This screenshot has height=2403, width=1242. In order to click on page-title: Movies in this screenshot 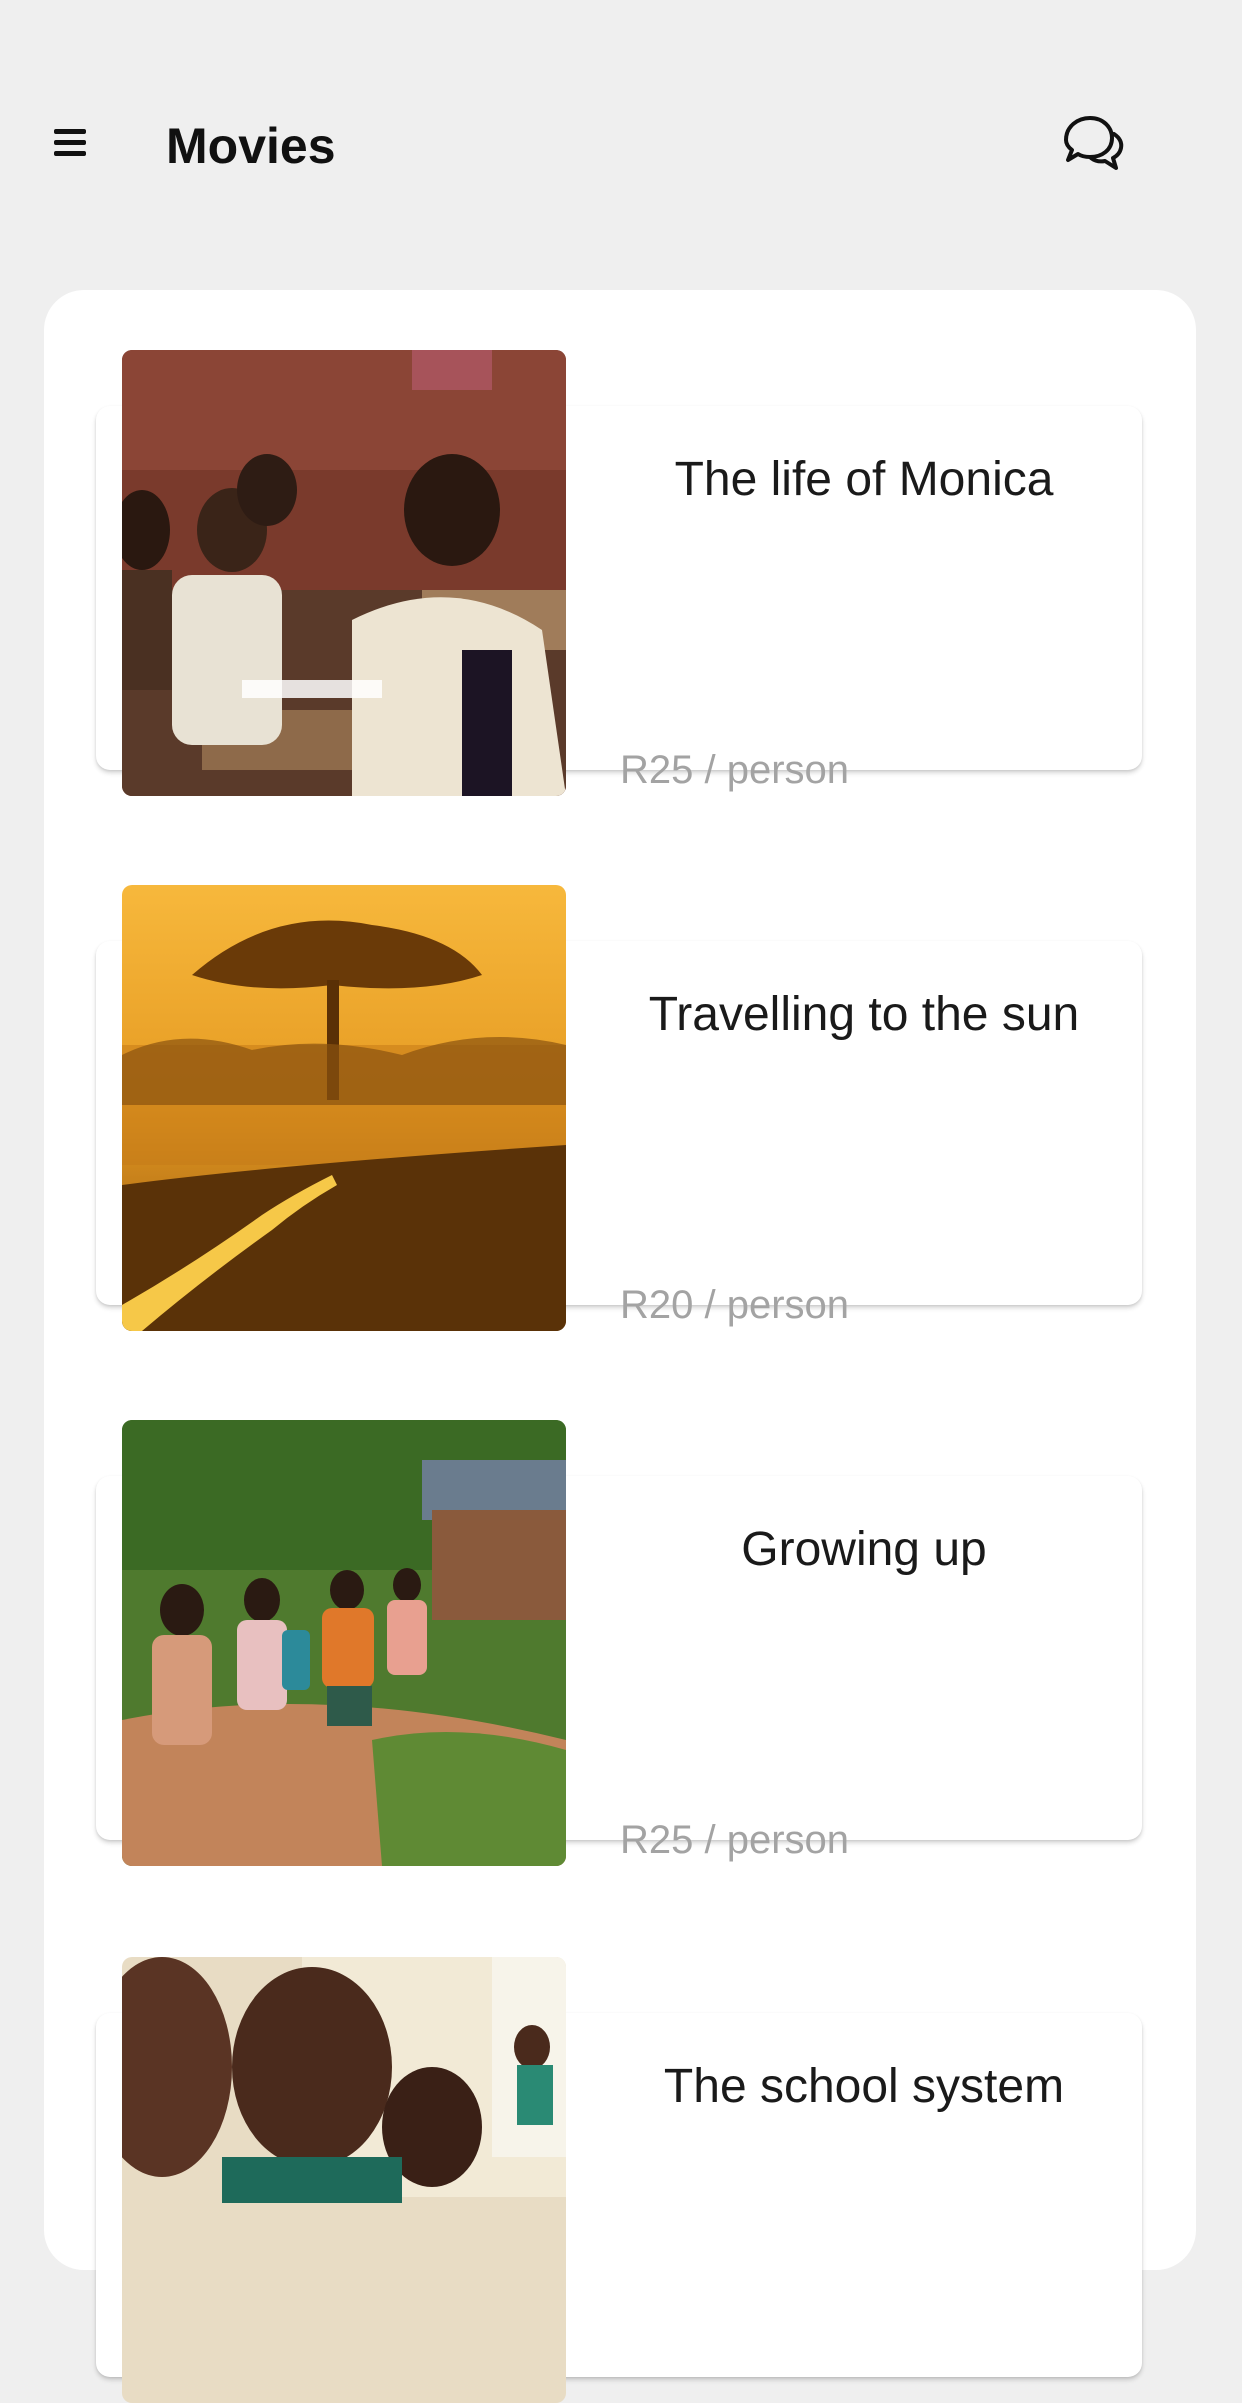, I will do `click(251, 146)`.